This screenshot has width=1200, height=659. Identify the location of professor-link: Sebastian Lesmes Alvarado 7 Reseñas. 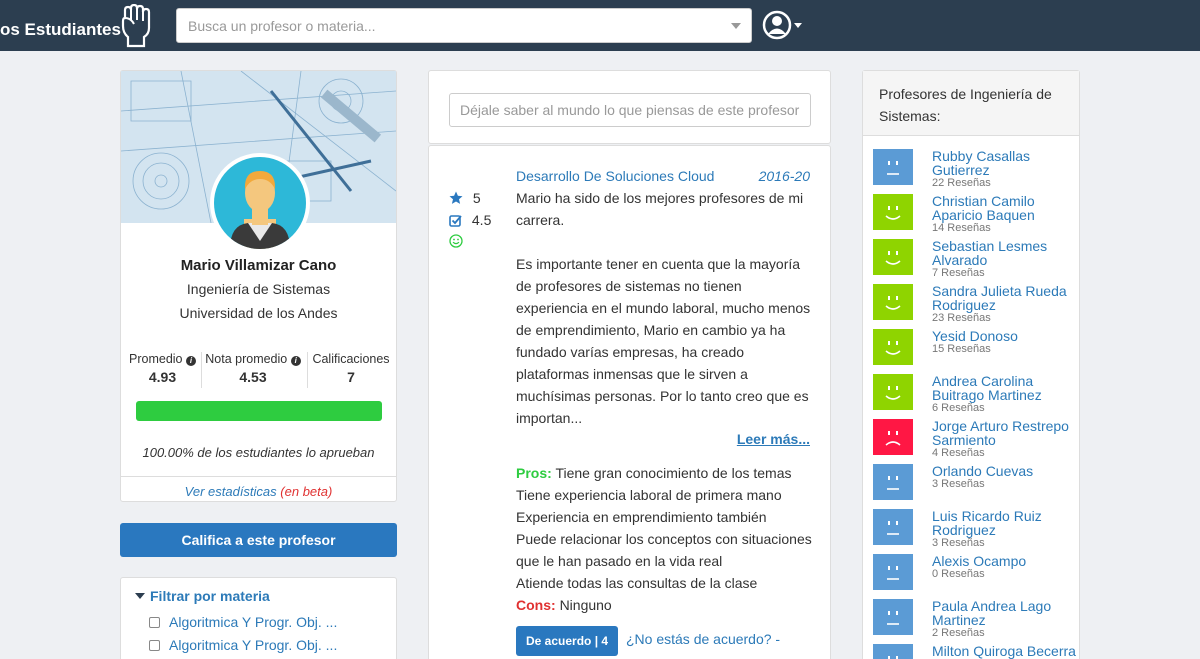
(1005, 259).